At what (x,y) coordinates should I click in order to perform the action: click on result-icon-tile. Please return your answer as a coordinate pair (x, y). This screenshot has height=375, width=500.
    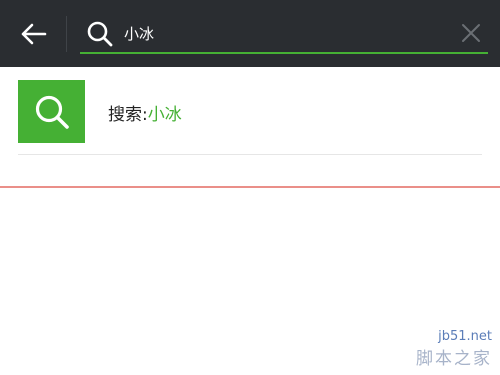
    Looking at the image, I should click on (51, 111).